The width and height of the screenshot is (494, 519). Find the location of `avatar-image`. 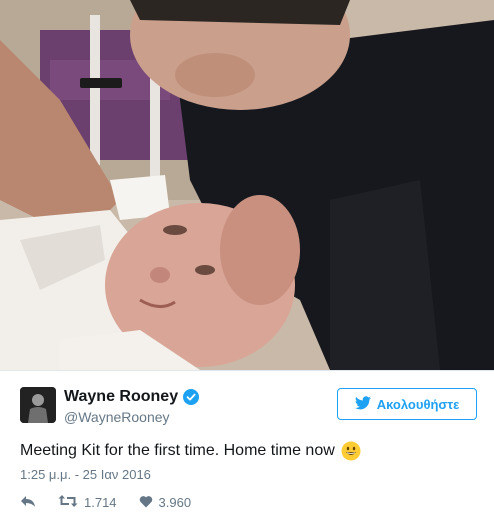

avatar-image is located at coordinates (38, 405).